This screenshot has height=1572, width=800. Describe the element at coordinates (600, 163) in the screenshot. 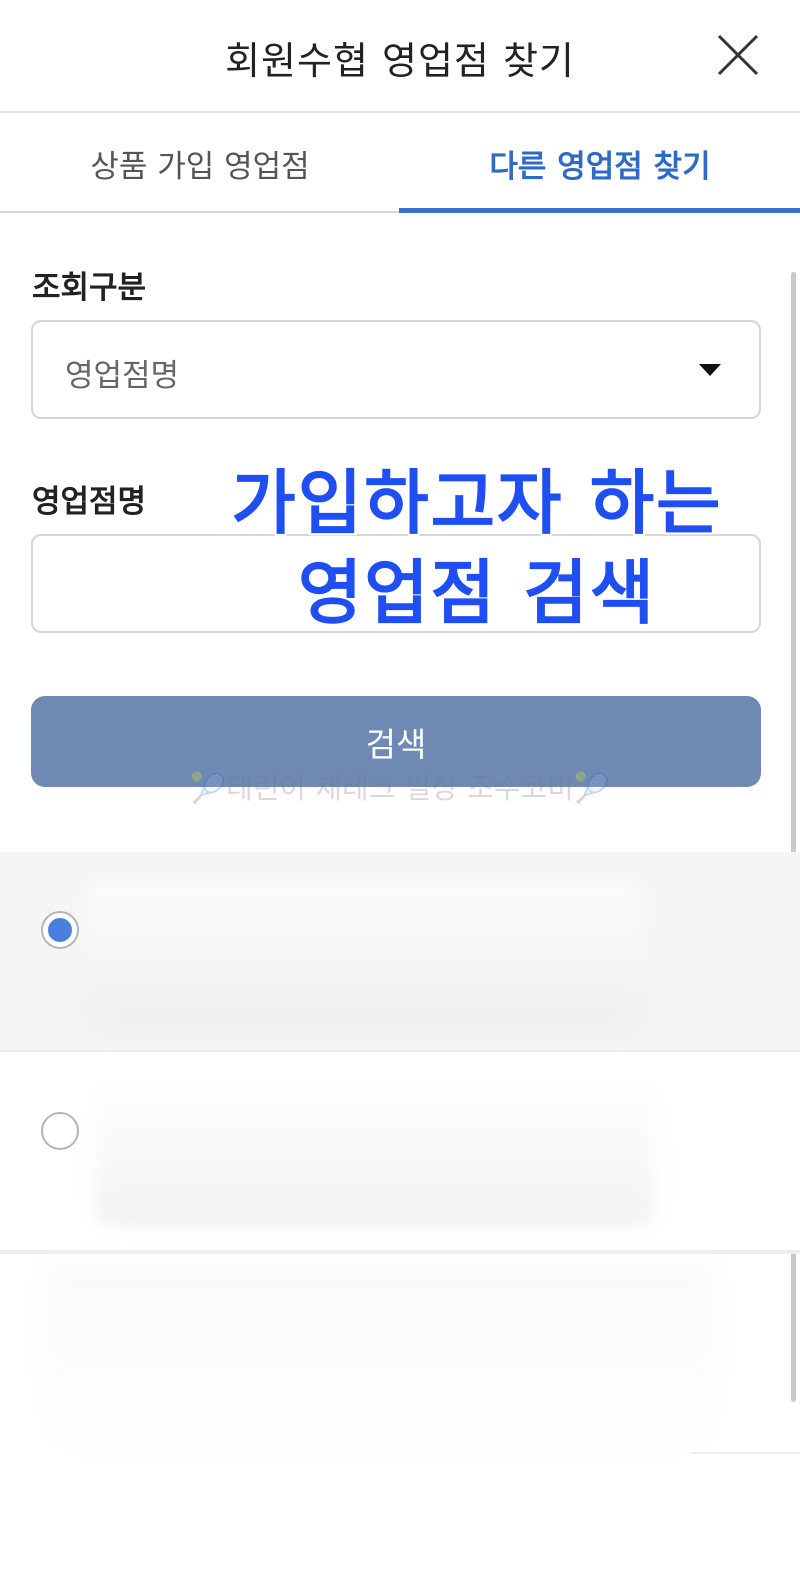

I see `tab-other-branch: 다른 영업점 찾기` at that location.